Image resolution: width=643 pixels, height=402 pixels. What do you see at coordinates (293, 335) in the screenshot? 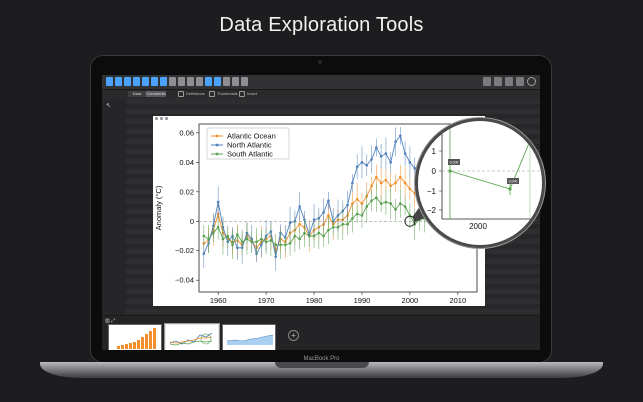
I see `add-thumbnail-button: +` at bounding box center [293, 335].